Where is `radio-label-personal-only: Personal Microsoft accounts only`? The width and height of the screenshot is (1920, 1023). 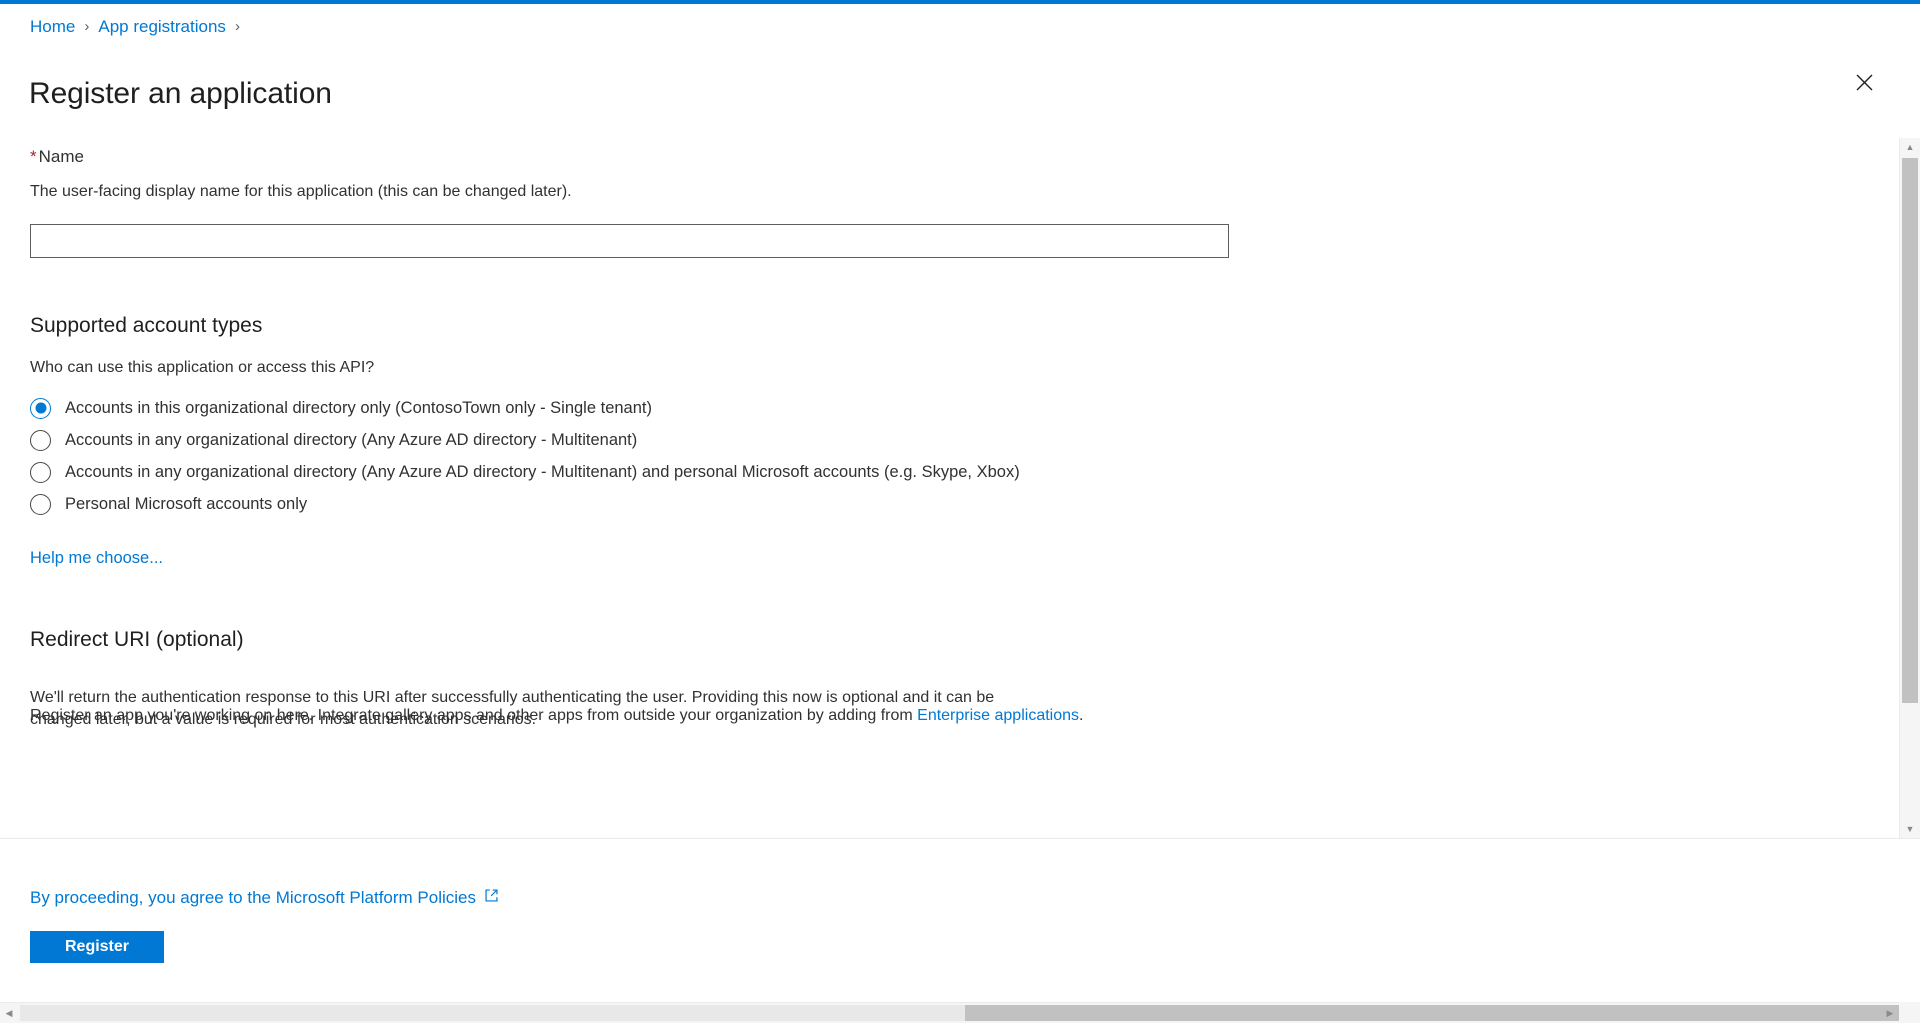
radio-label-personal-only: Personal Microsoft accounts only is located at coordinates (186, 504).